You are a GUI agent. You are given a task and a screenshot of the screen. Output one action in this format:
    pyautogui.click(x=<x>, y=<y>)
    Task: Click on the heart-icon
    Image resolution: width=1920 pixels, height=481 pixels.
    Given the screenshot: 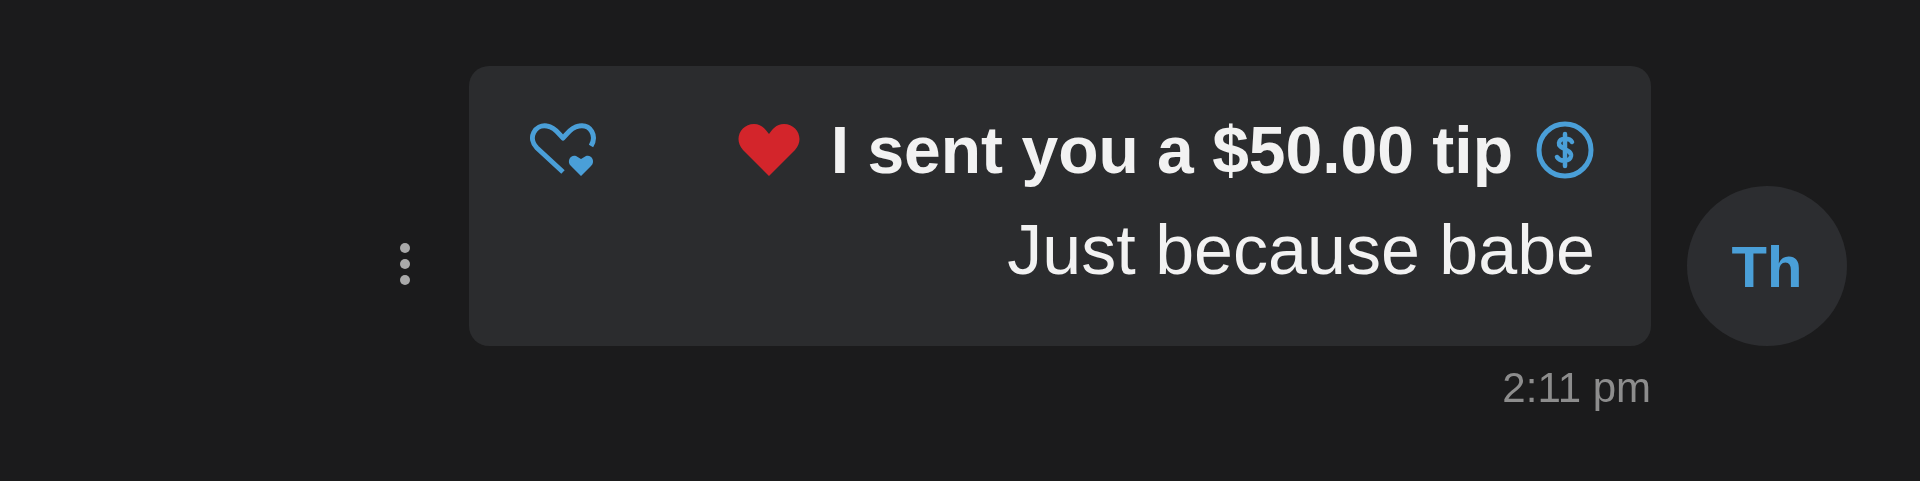 What is the action you would take?
    pyautogui.click(x=768, y=150)
    